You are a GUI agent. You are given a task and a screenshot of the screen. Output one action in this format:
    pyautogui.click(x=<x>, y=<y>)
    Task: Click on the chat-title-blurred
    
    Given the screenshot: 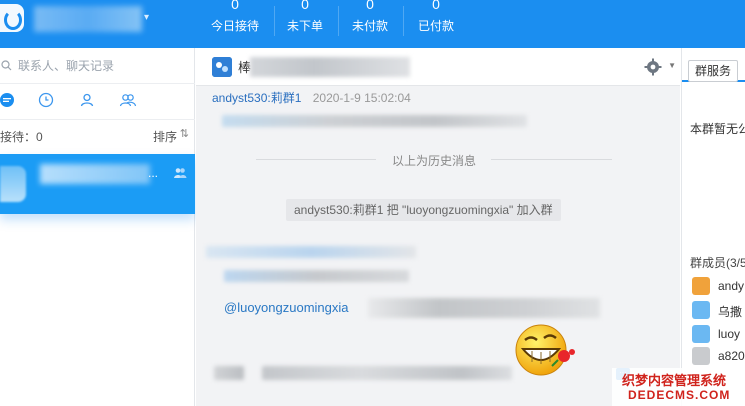 What is the action you would take?
    pyautogui.click(x=330, y=67)
    